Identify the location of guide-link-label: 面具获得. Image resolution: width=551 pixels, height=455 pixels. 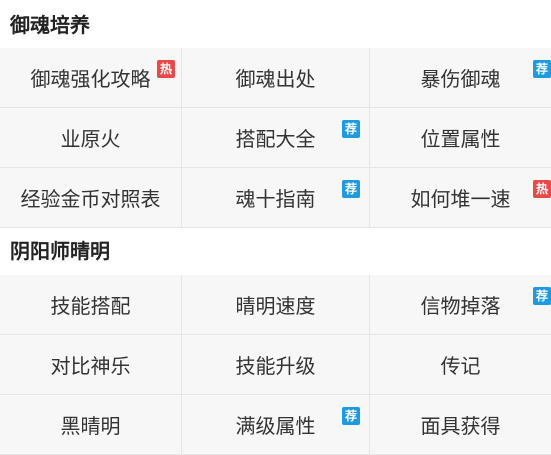
(460, 426).